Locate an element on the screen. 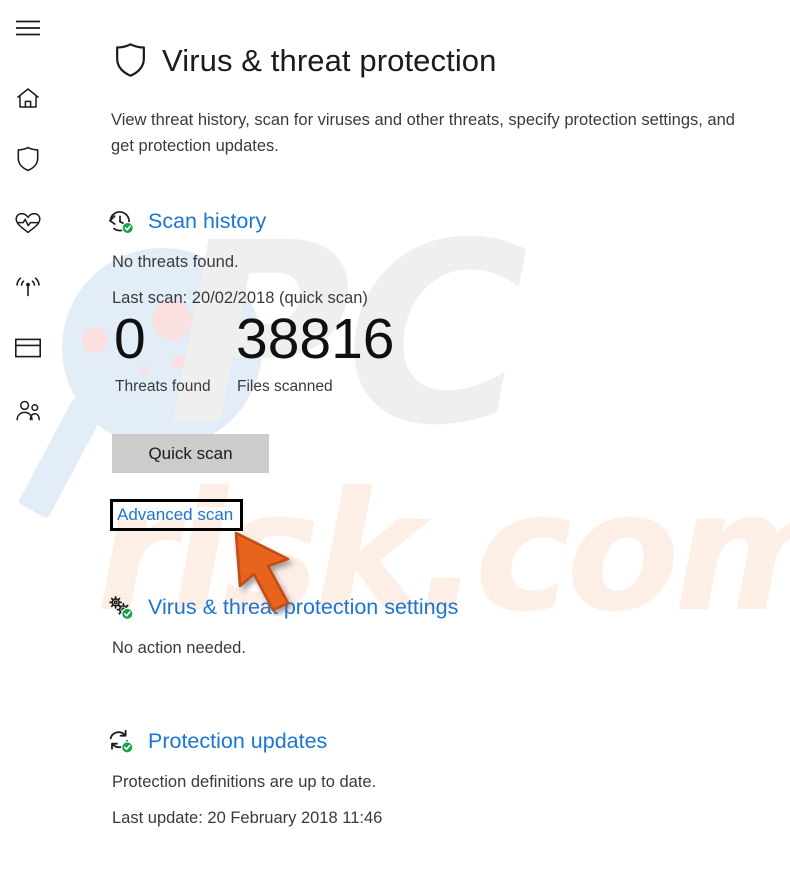  scan-history-link: Scan history is located at coordinates (207, 222).